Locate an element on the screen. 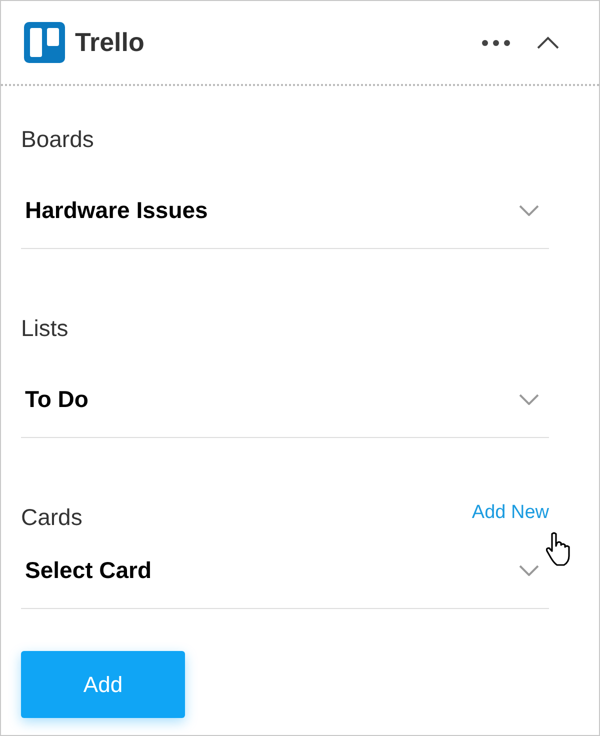  collapse-icon is located at coordinates (548, 42).